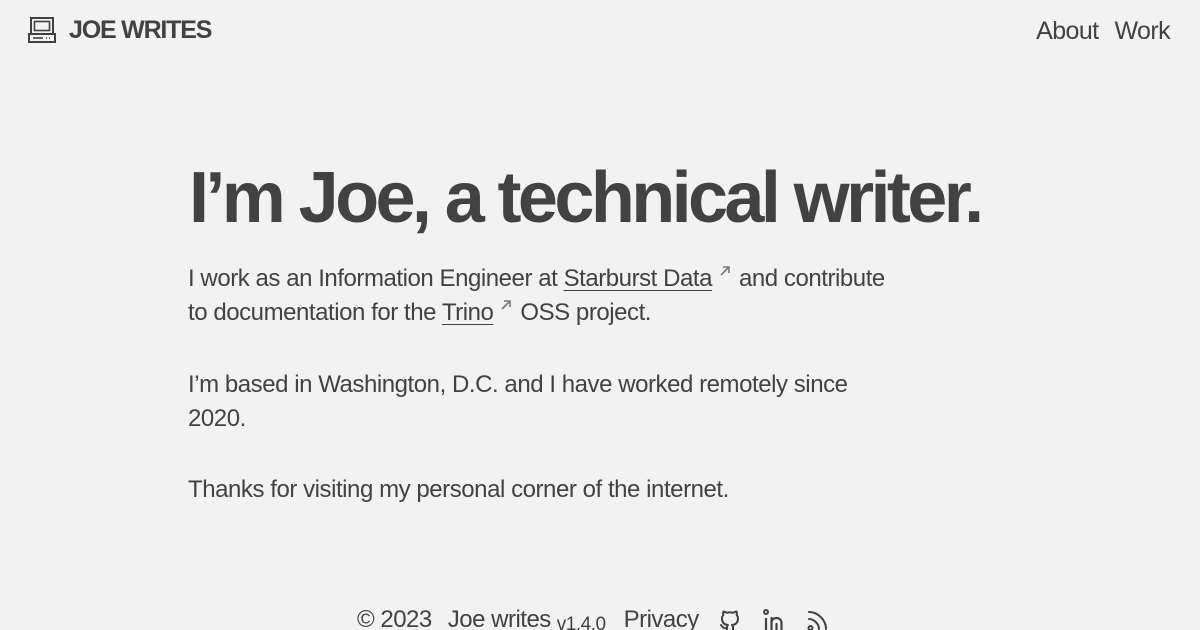  What do you see at coordinates (586, 198) in the screenshot?
I see `page-title: I’m Joe, a technical writer.` at bounding box center [586, 198].